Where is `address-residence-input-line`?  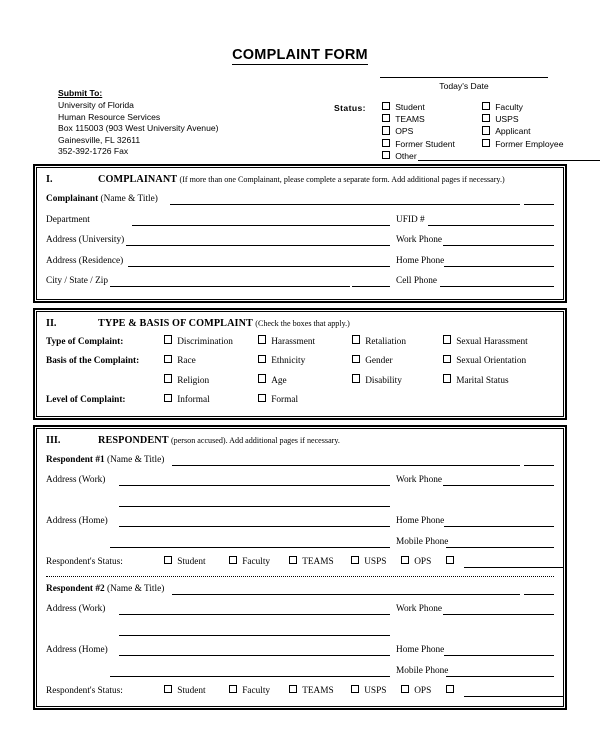
address-residence-input-line is located at coordinates (259, 266).